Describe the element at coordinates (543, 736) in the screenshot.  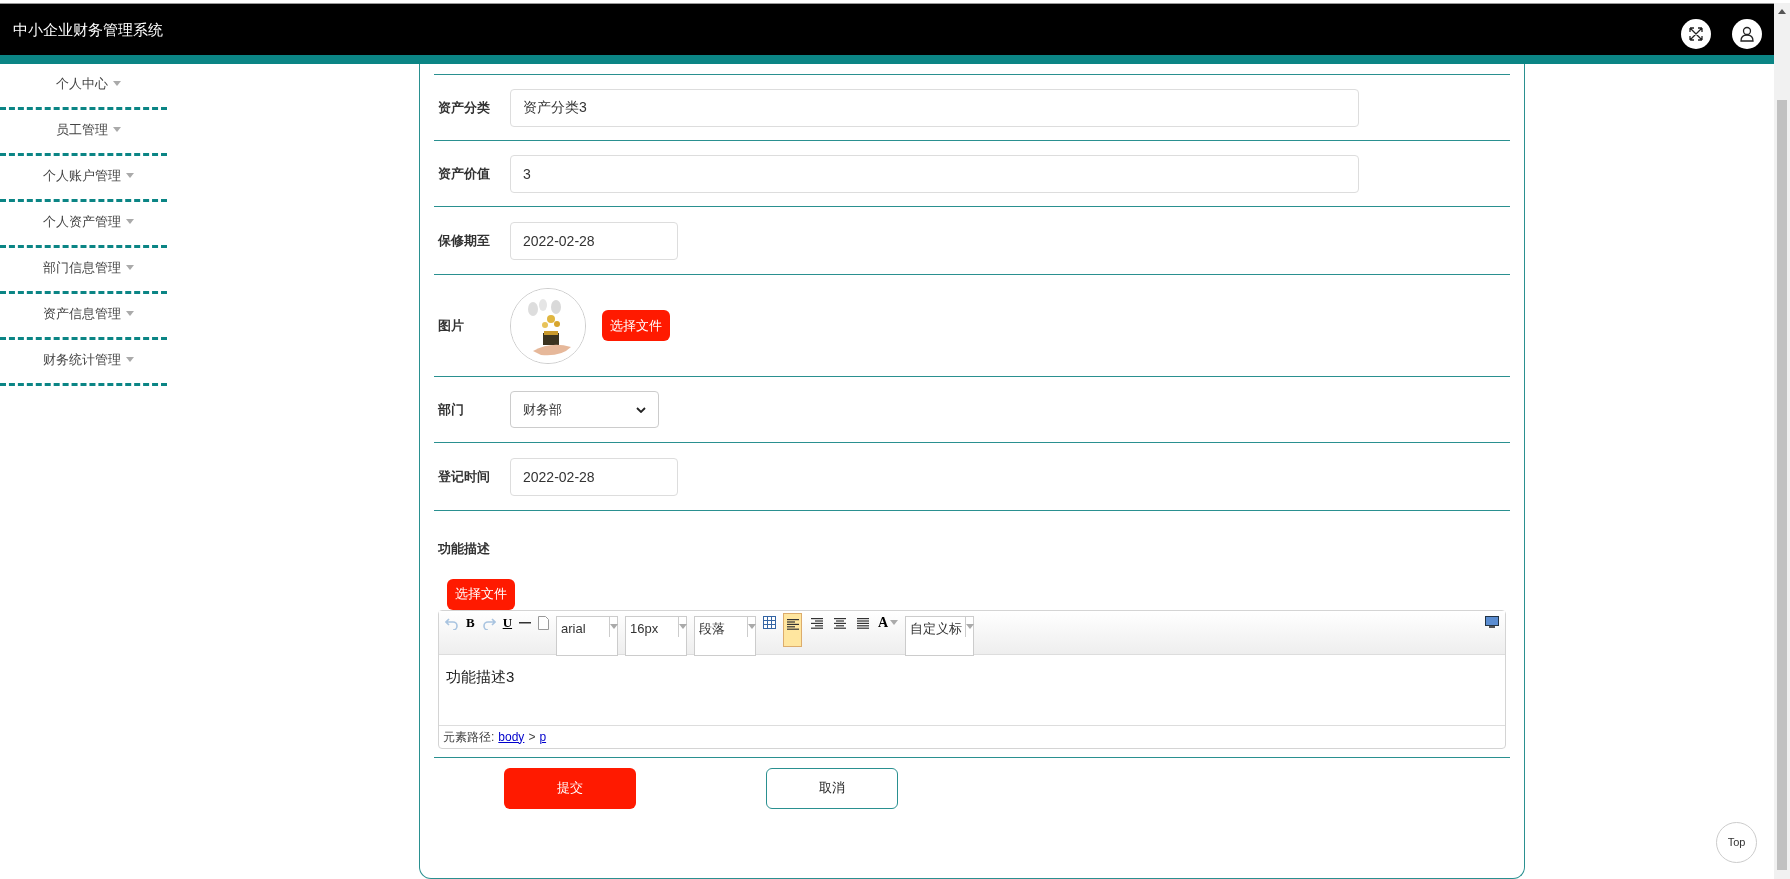
I see `path-link: p` at that location.